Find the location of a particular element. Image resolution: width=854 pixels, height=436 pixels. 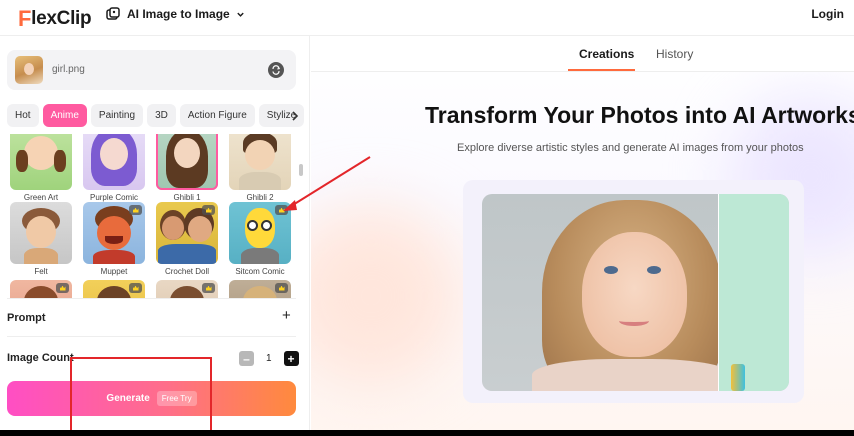

style-grid-scrollbar is located at coordinates (301, 170).